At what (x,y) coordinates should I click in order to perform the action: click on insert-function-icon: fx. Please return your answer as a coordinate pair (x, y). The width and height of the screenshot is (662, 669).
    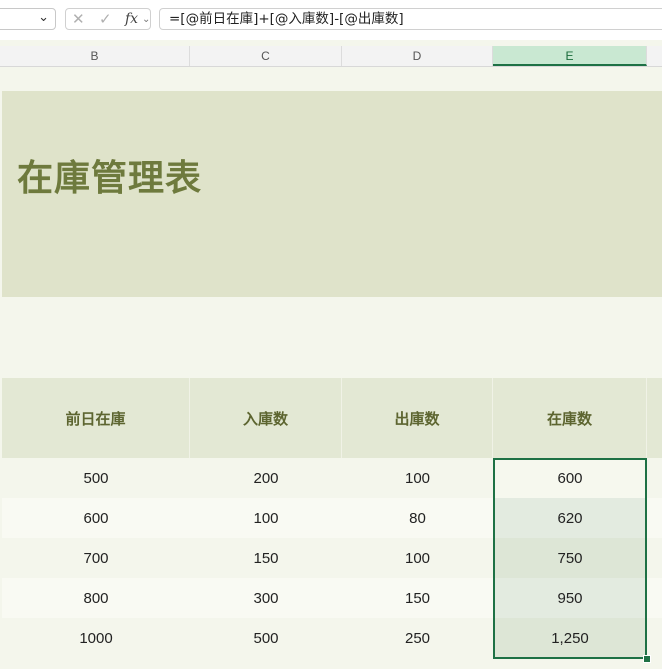
    Looking at the image, I should click on (131, 19).